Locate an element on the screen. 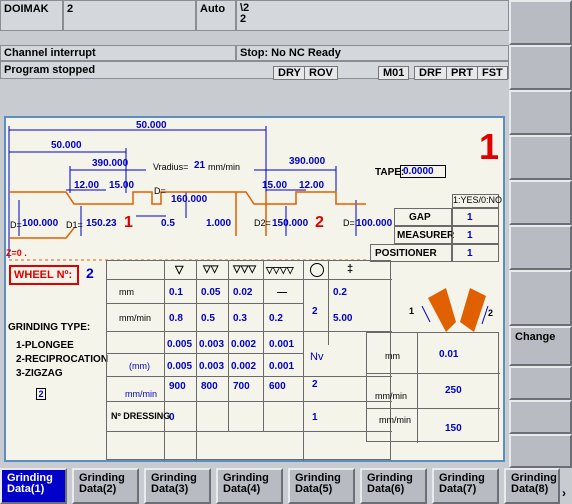  program-path: \2 2 is located at coordinates (372, 15).